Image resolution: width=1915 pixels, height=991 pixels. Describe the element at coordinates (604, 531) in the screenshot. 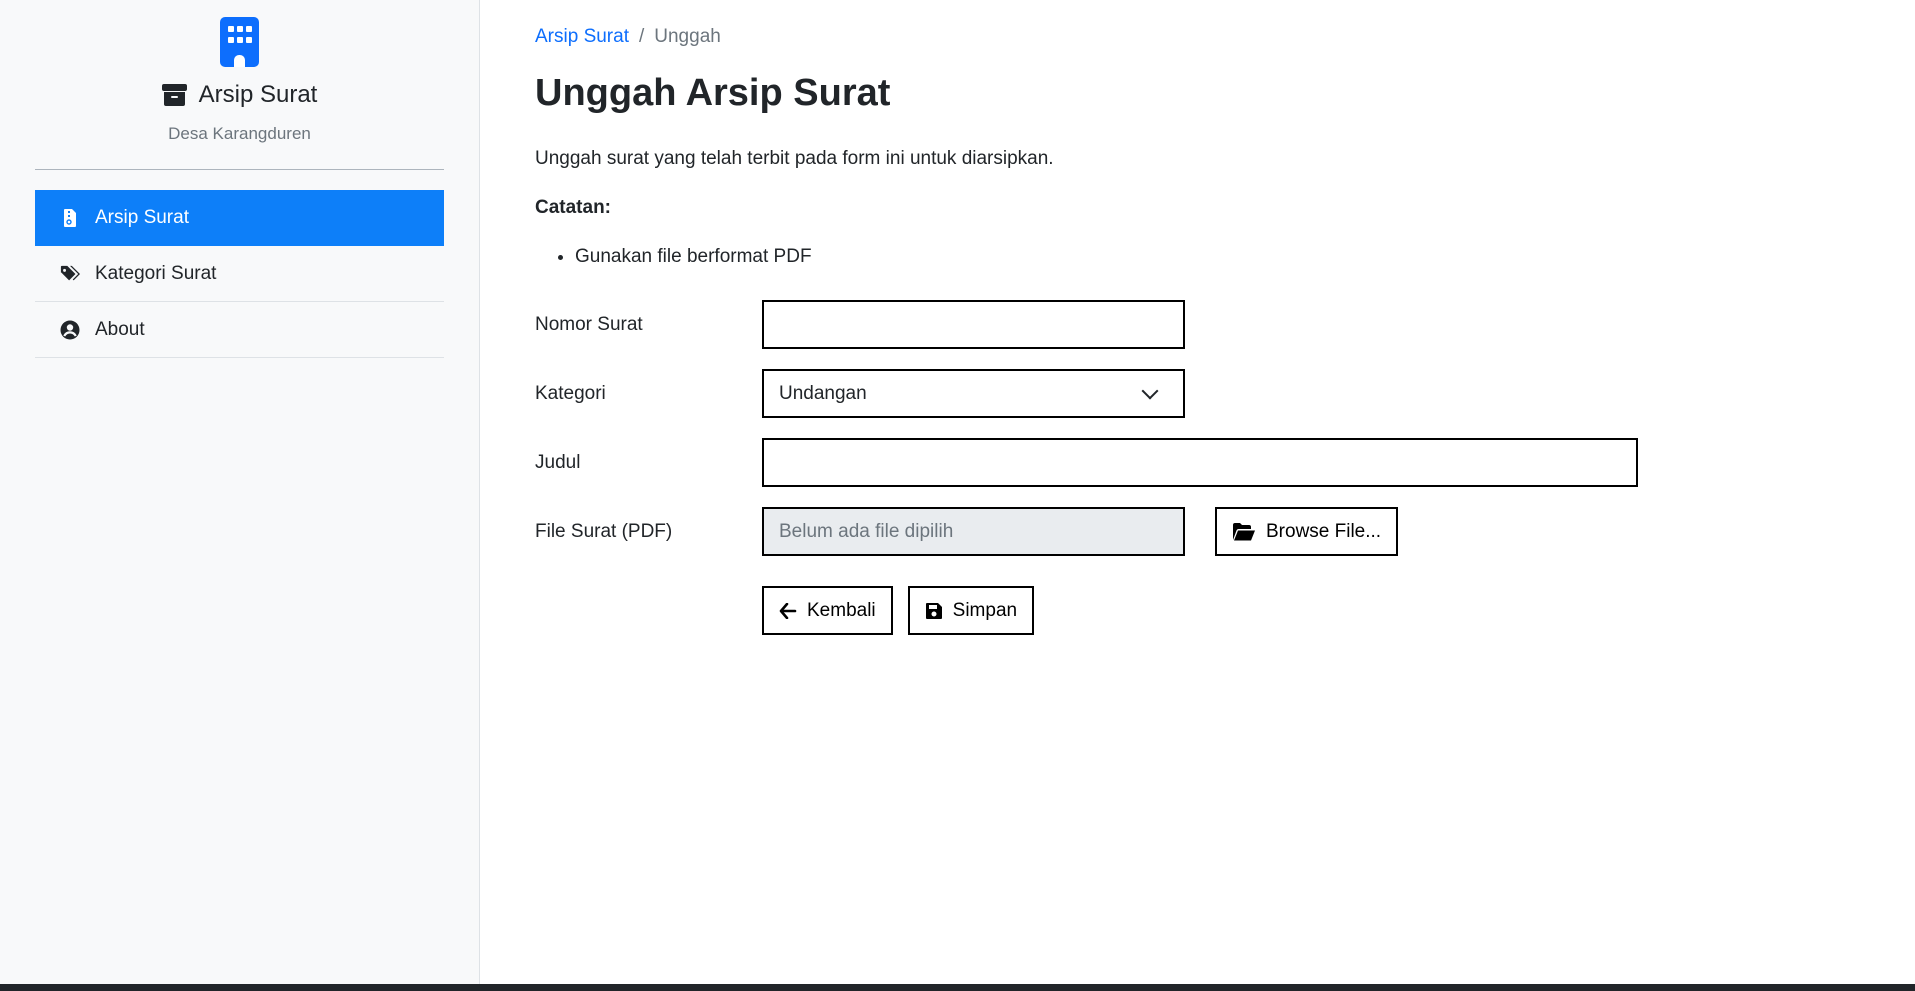

I see `file-label: File Surat (PDF)` at that location.